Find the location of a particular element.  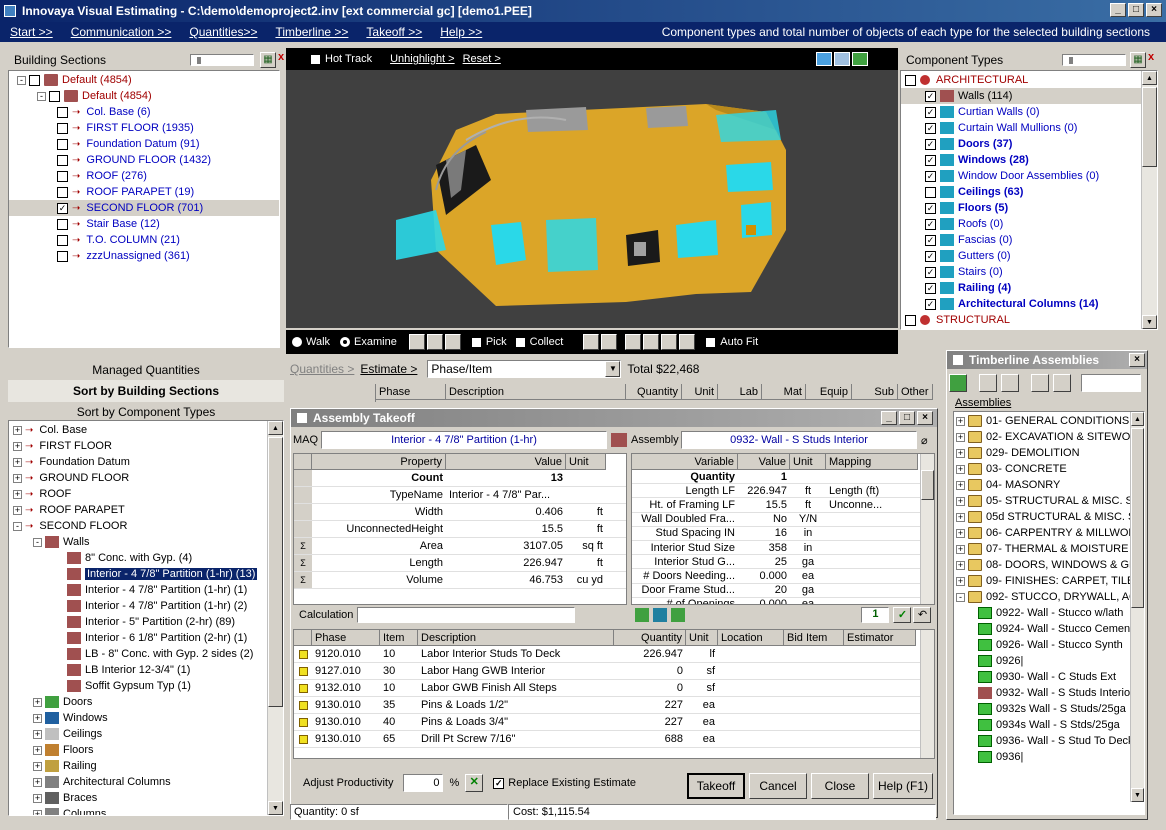

managed-tree-item: Interior - 4 7/8" Partition (1-hr) (13) is located at coordinates (146, 574).